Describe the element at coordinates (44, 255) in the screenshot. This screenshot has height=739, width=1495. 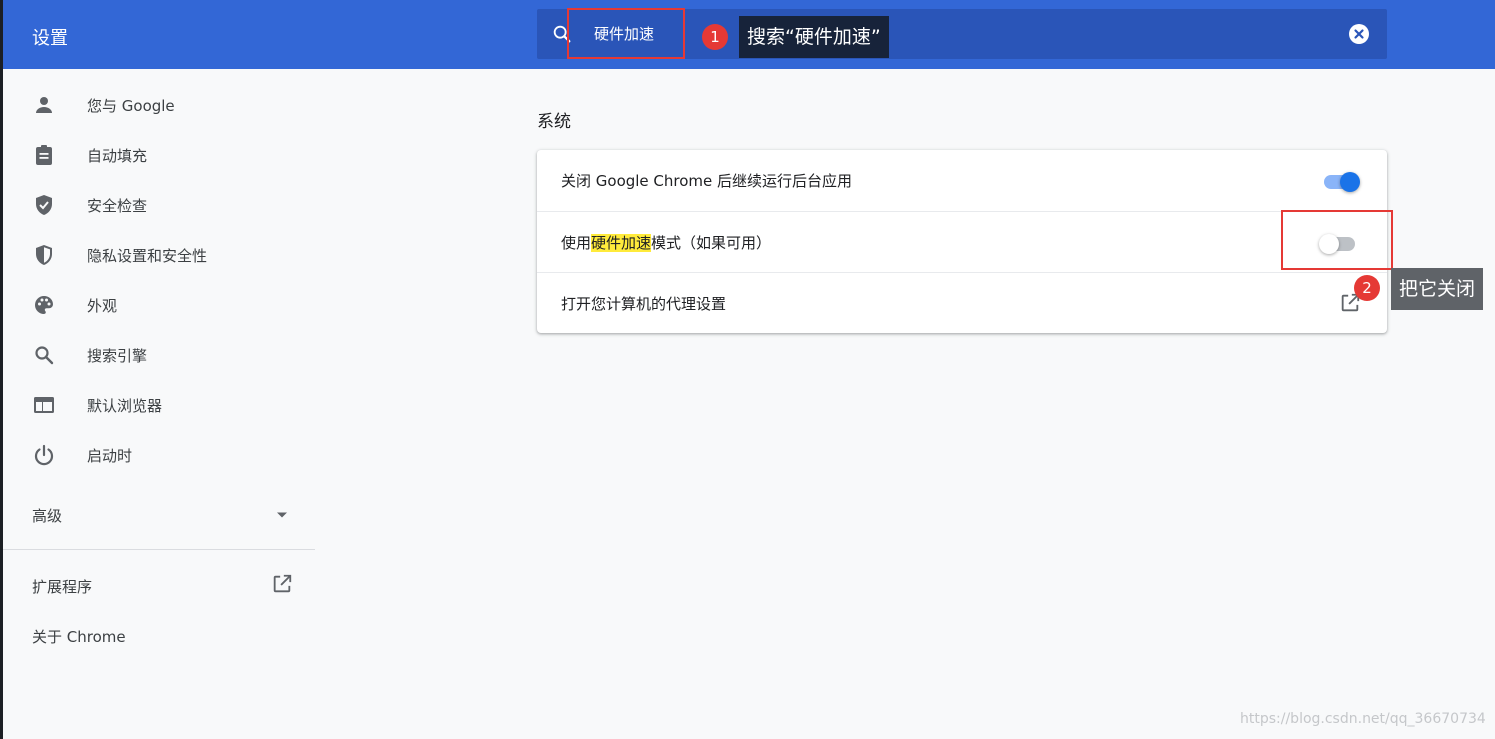
I see `shield-half-icon` at that location.